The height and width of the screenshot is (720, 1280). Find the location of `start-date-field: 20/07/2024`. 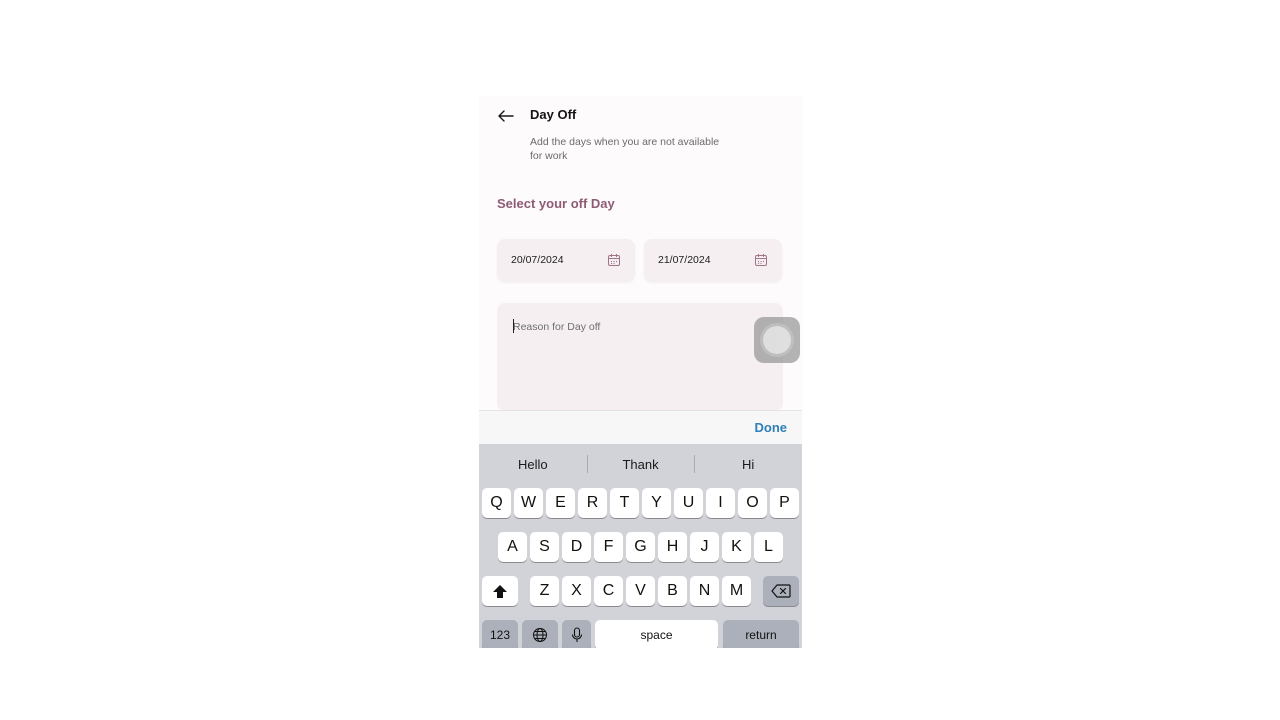

start-date-field: 20/07/2024 is located at coordinates (566, 260).